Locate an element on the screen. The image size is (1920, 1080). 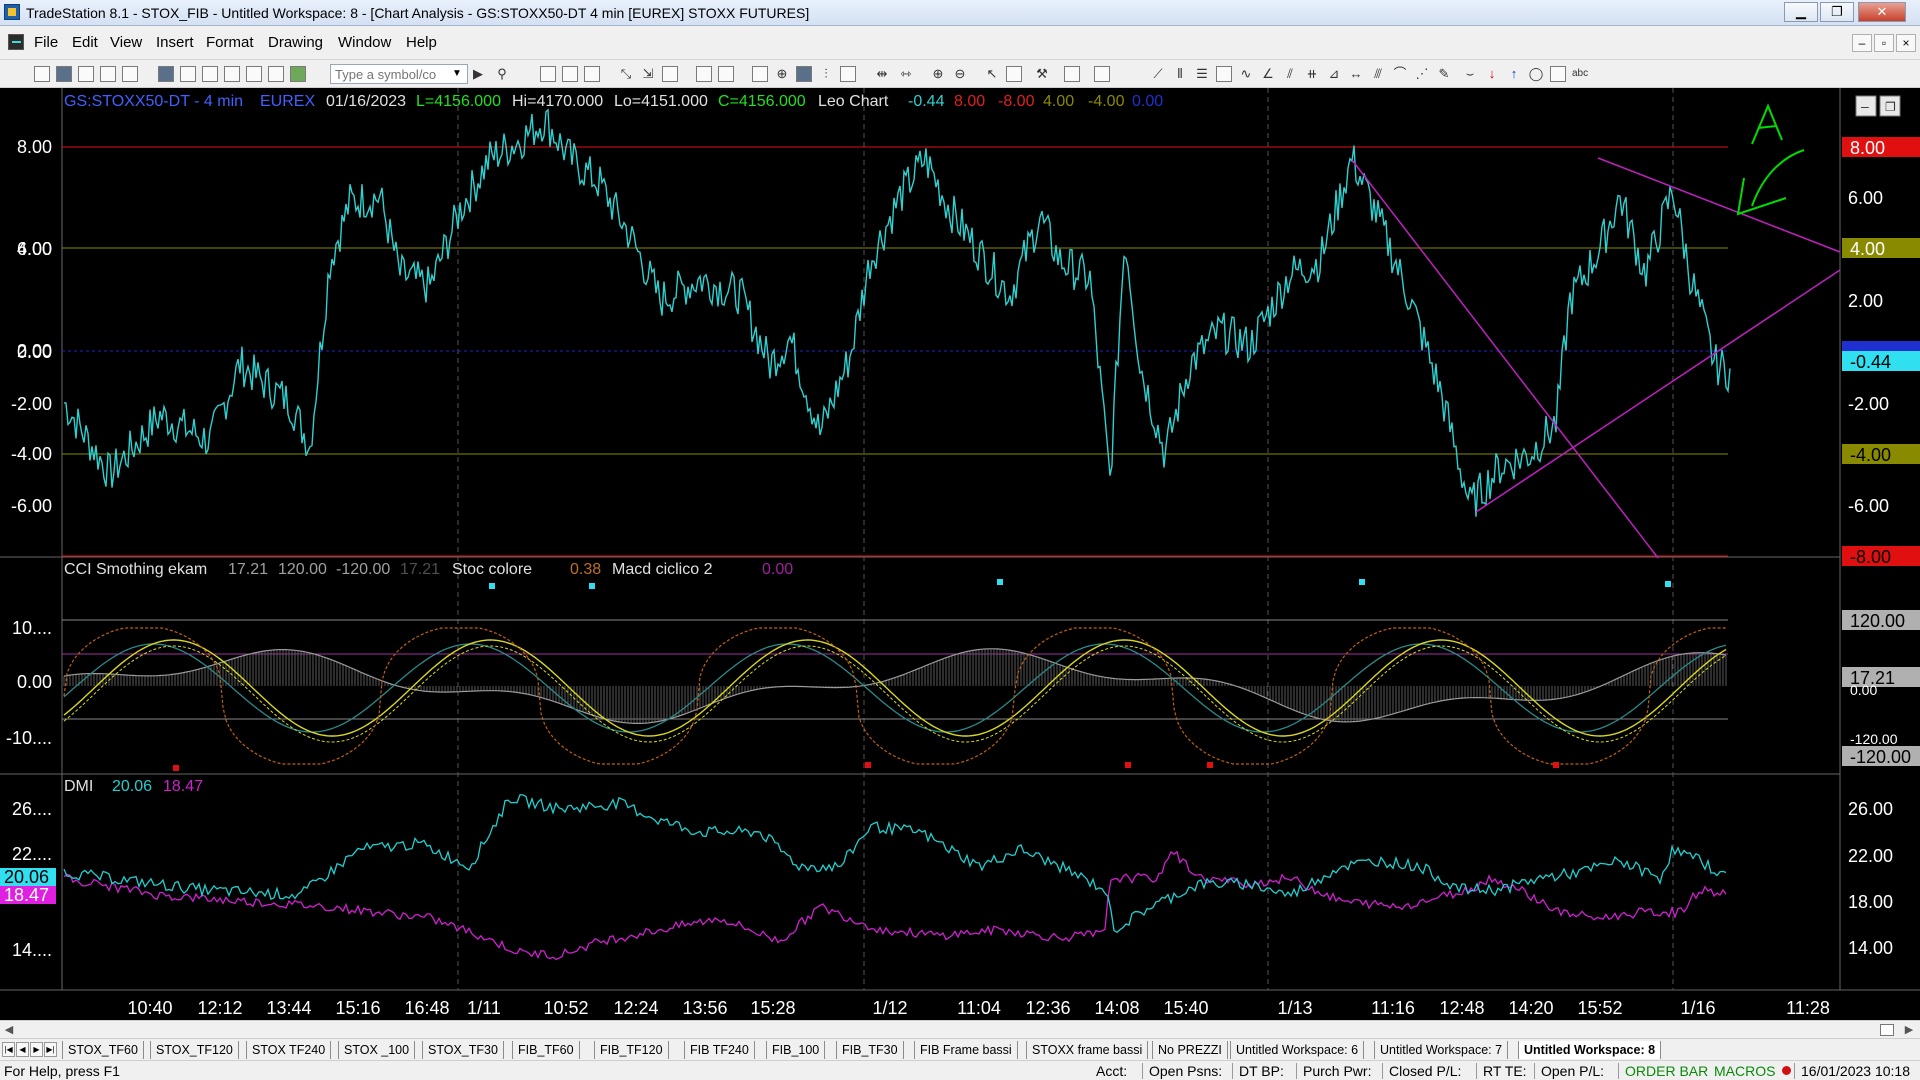
tool-arrow-icon: ⇲ is located at coordinates (648, 74).